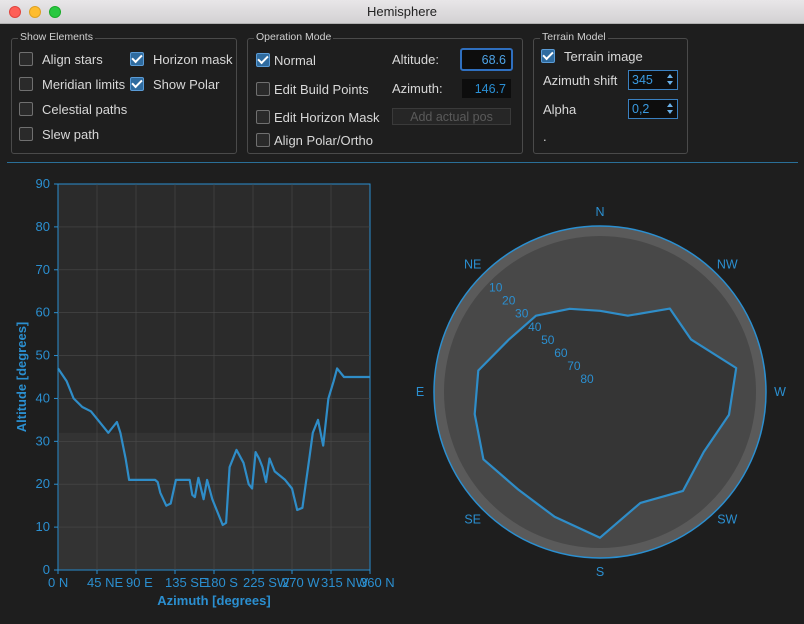 The height and width of the screenshot is (624, 804). What do you see at coordinates (263, 89) in the screenshot?
I see `edit-build-points-box` at bounding box center [263, 89].